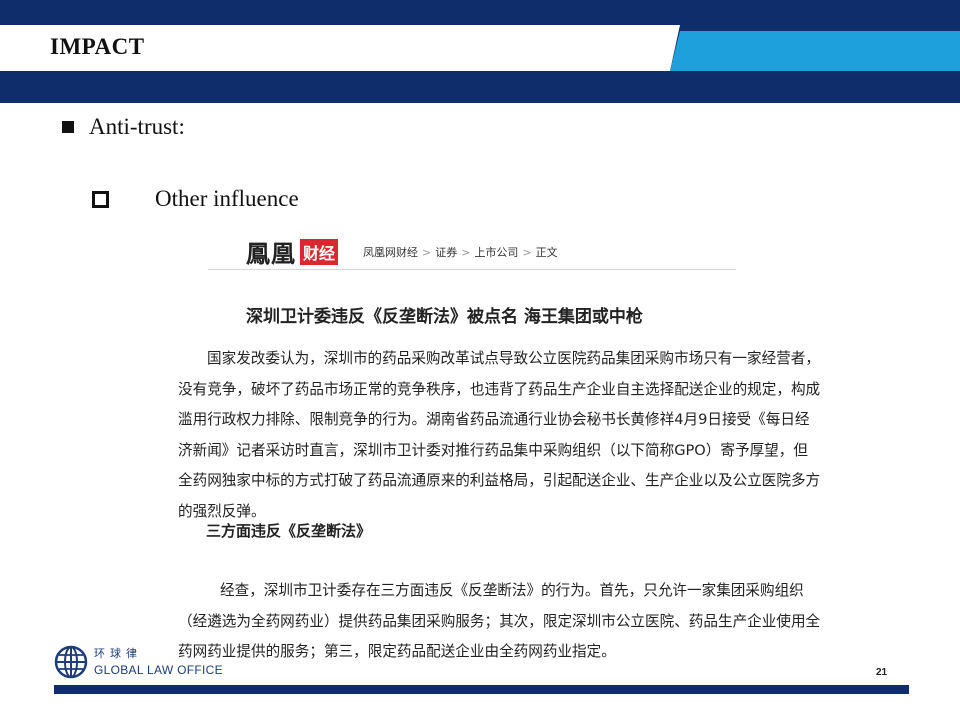 This screenshot has height=720, width=960. What do you see at coordinates (319, 251) in the screenshot?
I see `brand-tag-text: 财经` at bounding box center [319, 251].